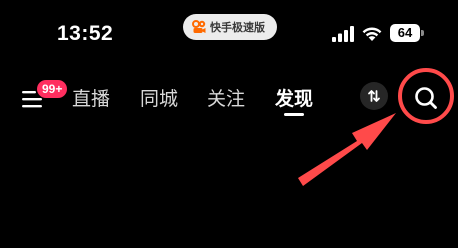 This screenshot has height=248, width=458. What do you see at coordinates (294, 114) in the screenshot?
I see `active-tab-indicator` at bounding box center [294, 114].